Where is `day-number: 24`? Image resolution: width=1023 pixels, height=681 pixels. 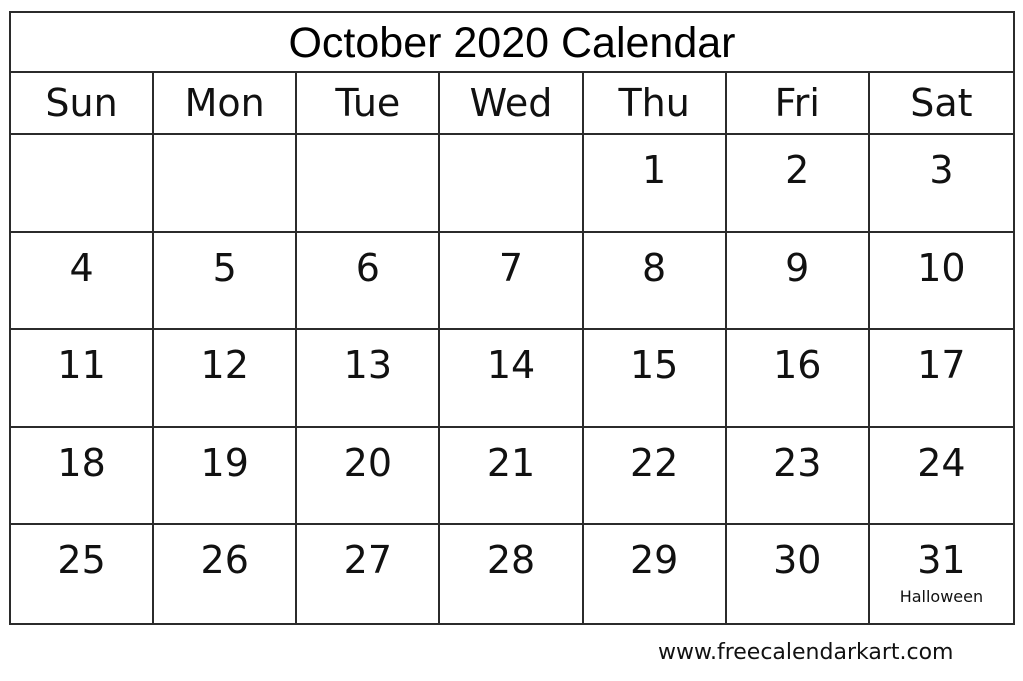
day-number: 24 is located at coordinates (941, 462).